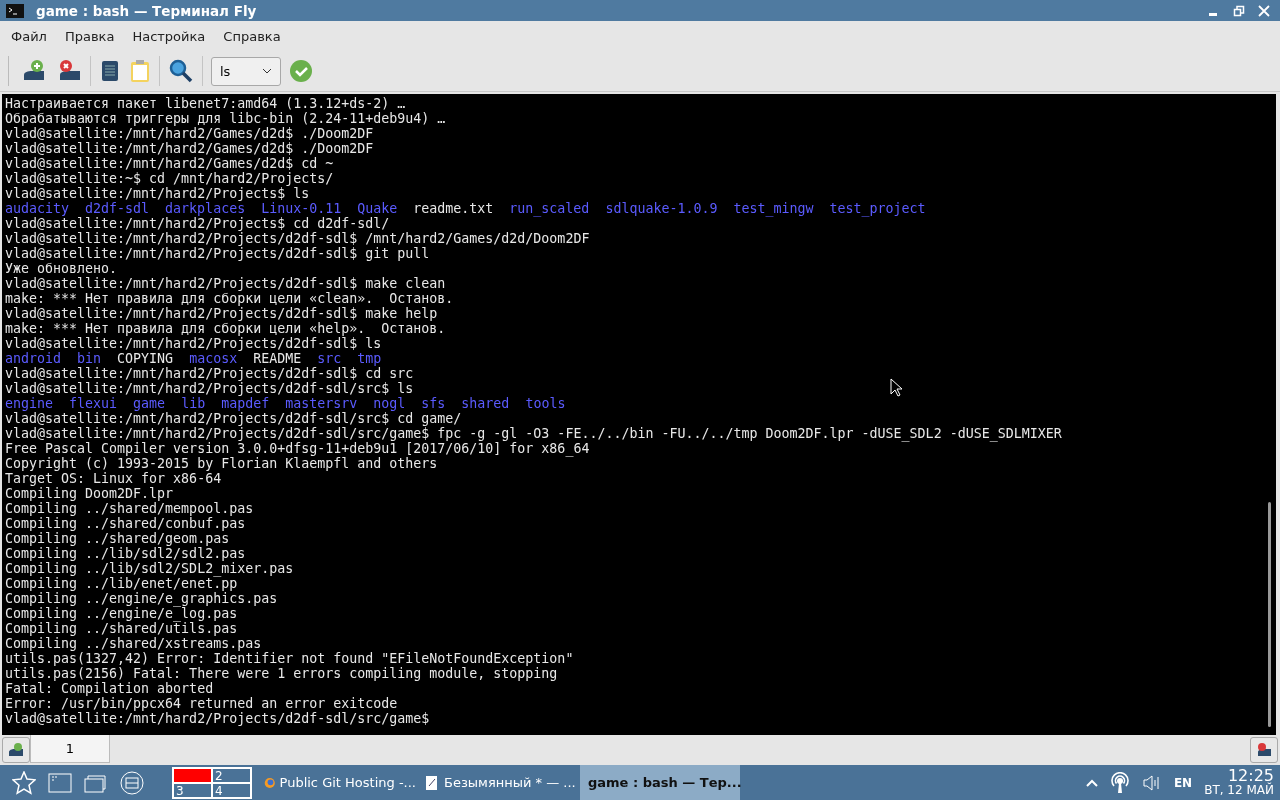 The width and height of the screenshot is (1280, 800). What do you see at coordinates (197, 223) in the screenshot?
I see `terminal-line: vlad@satellite:/mnt/hard2/Projects$ cd d2df-sdl/` at bounding box center [197, 223].